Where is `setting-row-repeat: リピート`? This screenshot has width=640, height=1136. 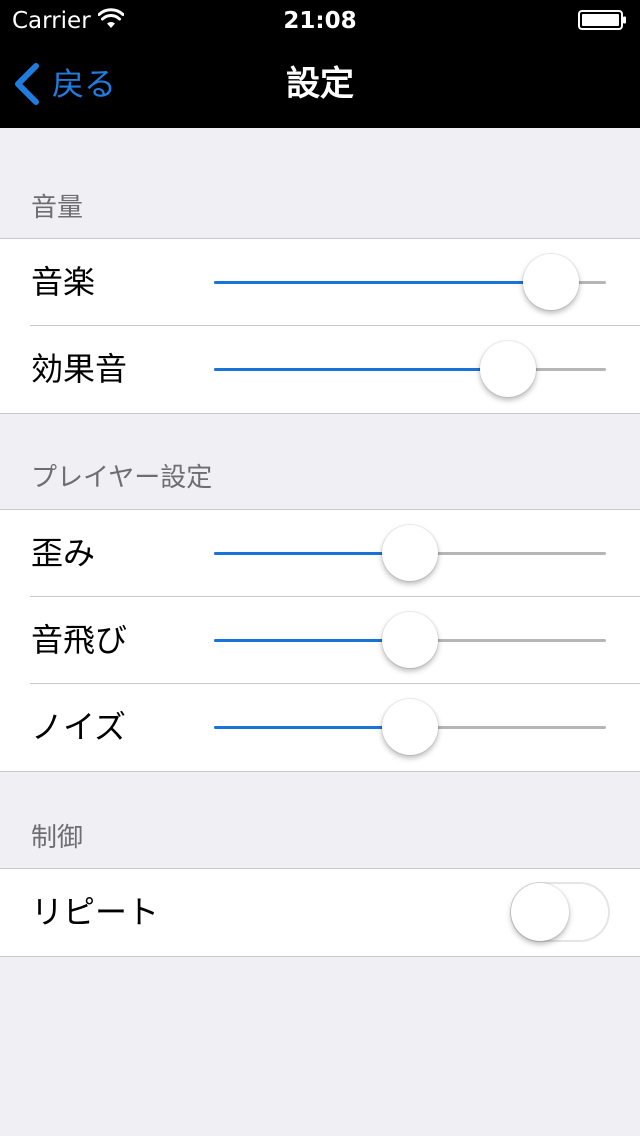
setting-row-repeat: リピート is located at coordinates (320, 912).